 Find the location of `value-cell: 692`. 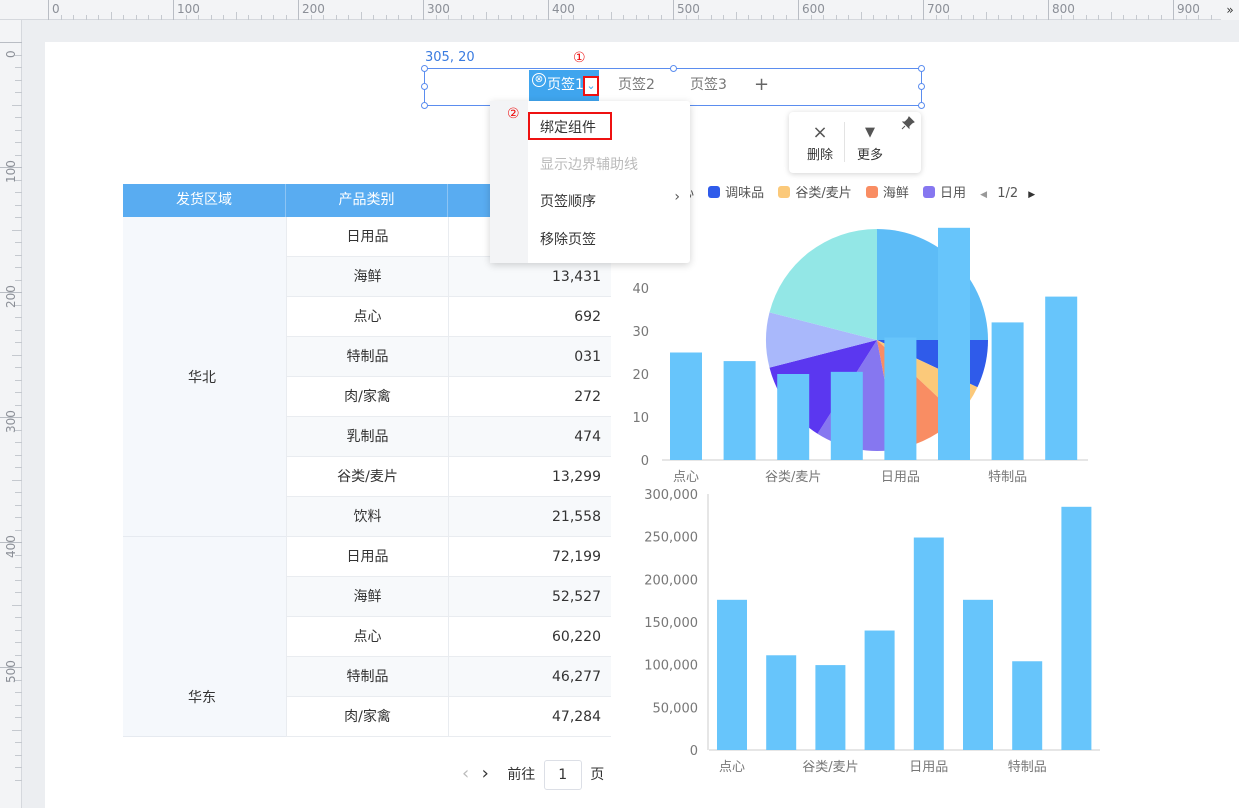

value-cell: 692 is located at coordinates (529, 317).